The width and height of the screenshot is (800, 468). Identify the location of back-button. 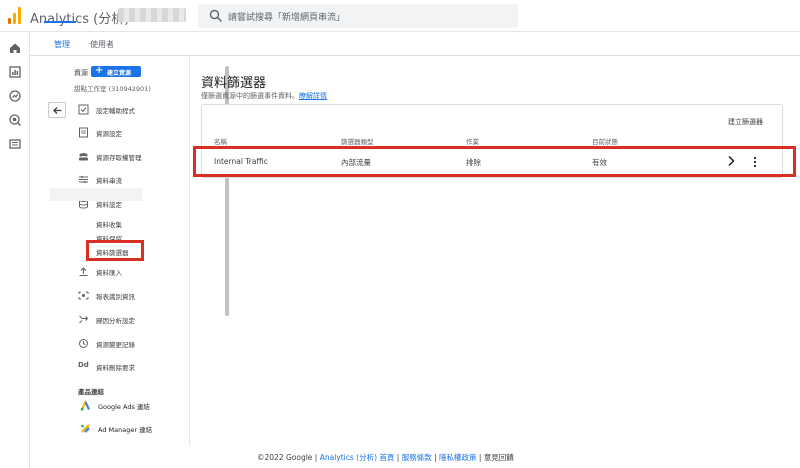
(57, 110).